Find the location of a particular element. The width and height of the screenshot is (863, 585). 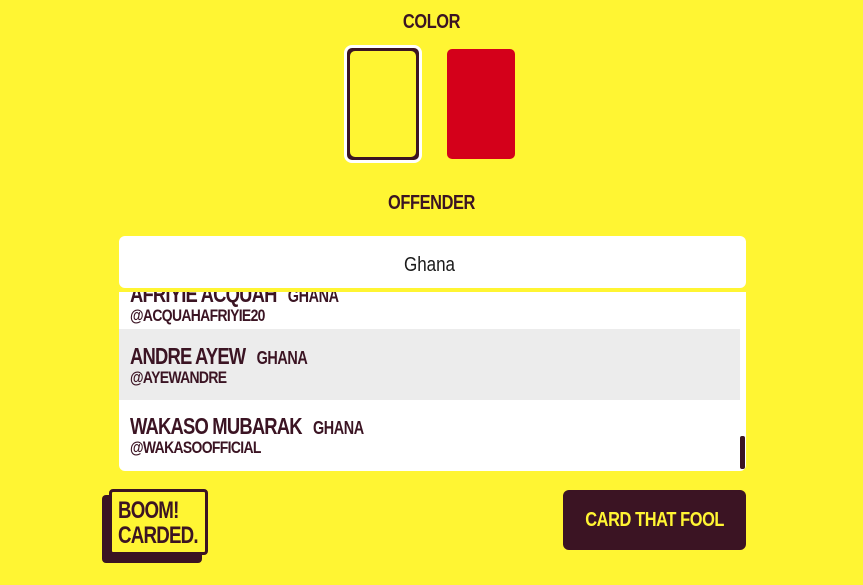

list-item: AFRIYIE ACQUAH GHANA @ACQUAHAFRIYIE20 is located at coordinates (429, 308).